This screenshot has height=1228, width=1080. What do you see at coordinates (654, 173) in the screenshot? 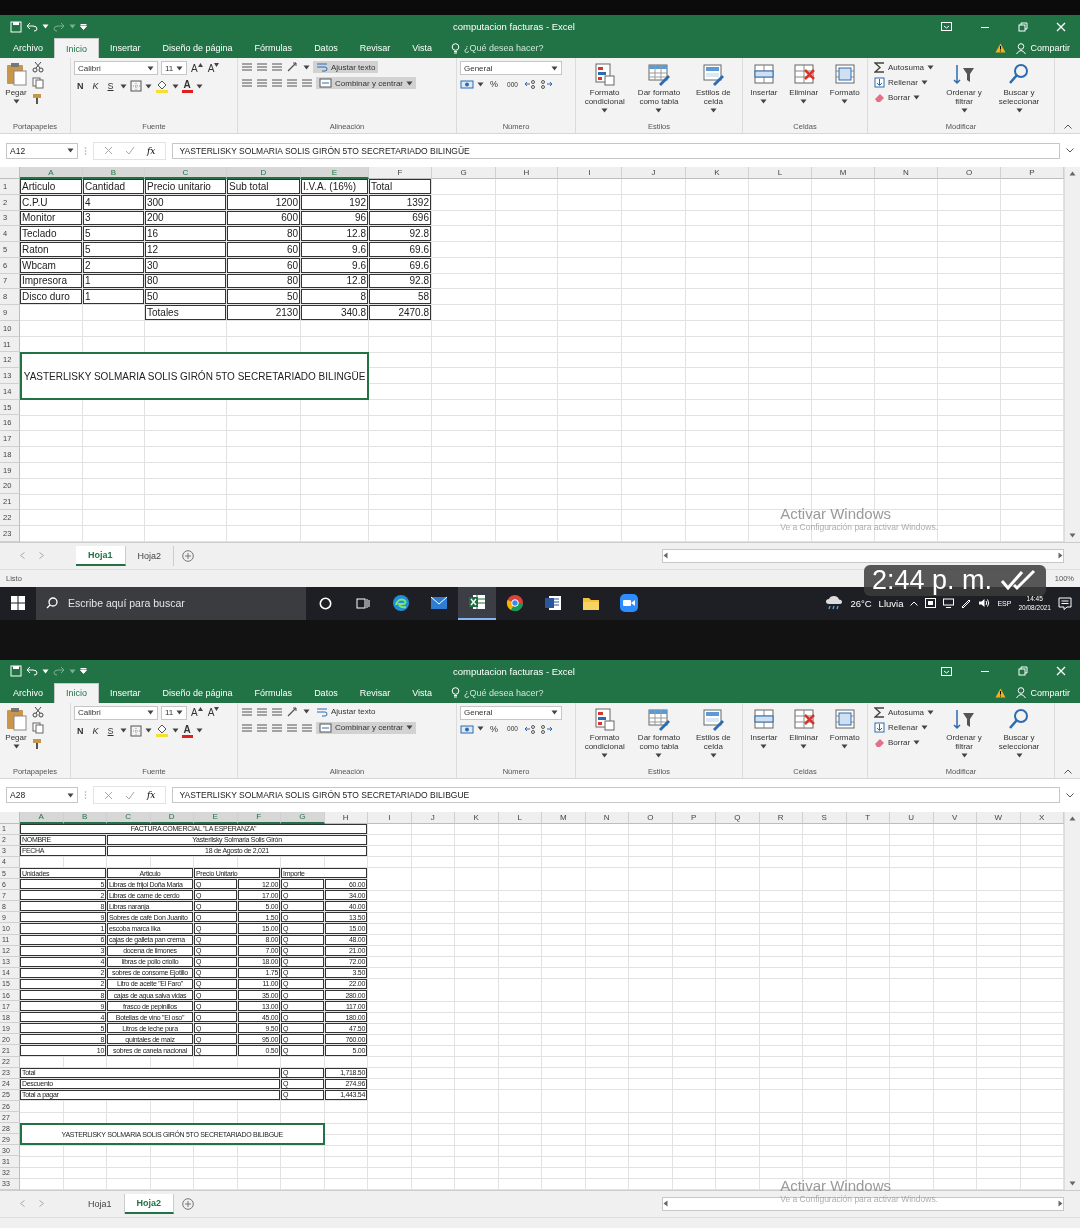
I see `column-header: J` at bounding box center [654, 173].